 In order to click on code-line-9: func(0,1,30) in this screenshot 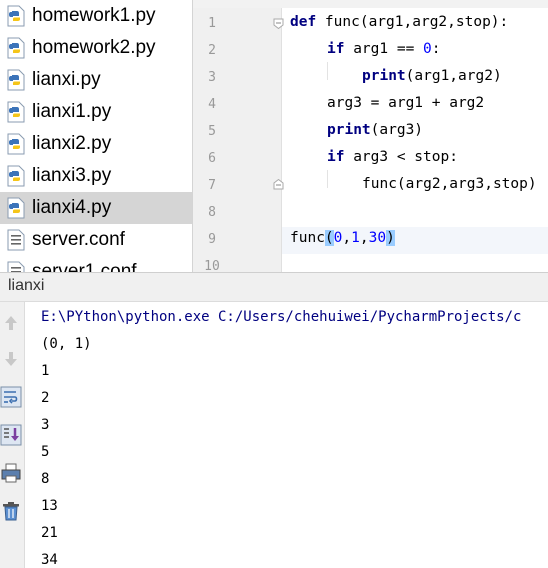, I will do `click(342, 238)`.